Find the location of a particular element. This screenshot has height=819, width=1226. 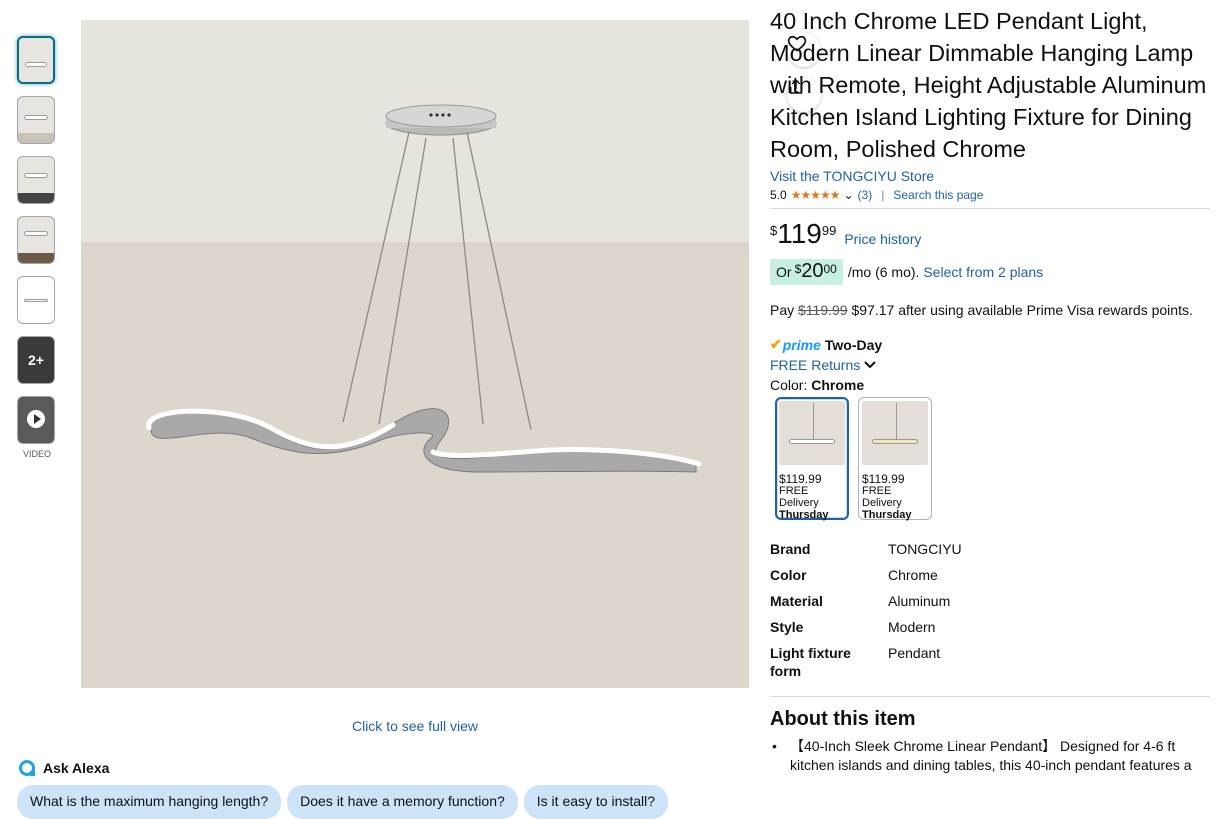

spec-row: Material Aluminum is located at coordinates (866, 605).